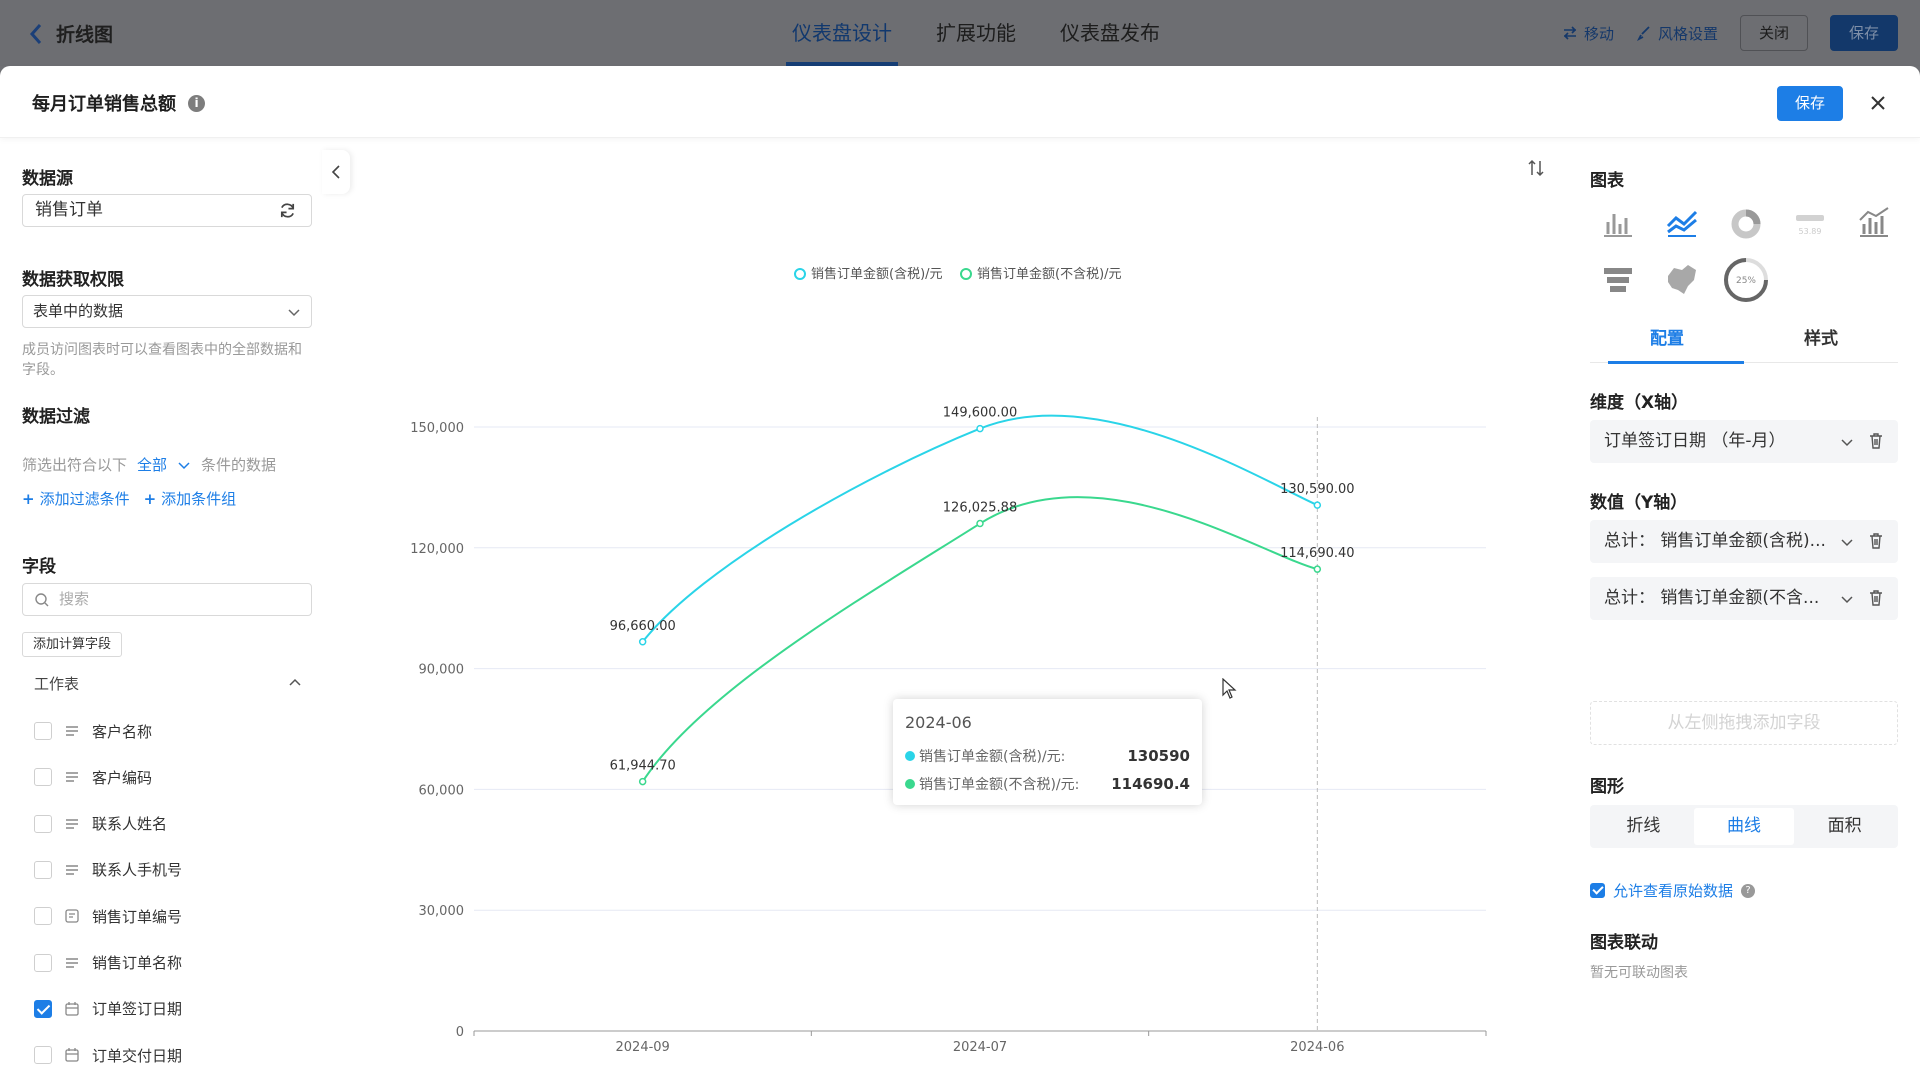  What do you see at coordinates (1598, 33) in the screenshot?
I see `move-label: 移动` at bounding box center [1598, 33].